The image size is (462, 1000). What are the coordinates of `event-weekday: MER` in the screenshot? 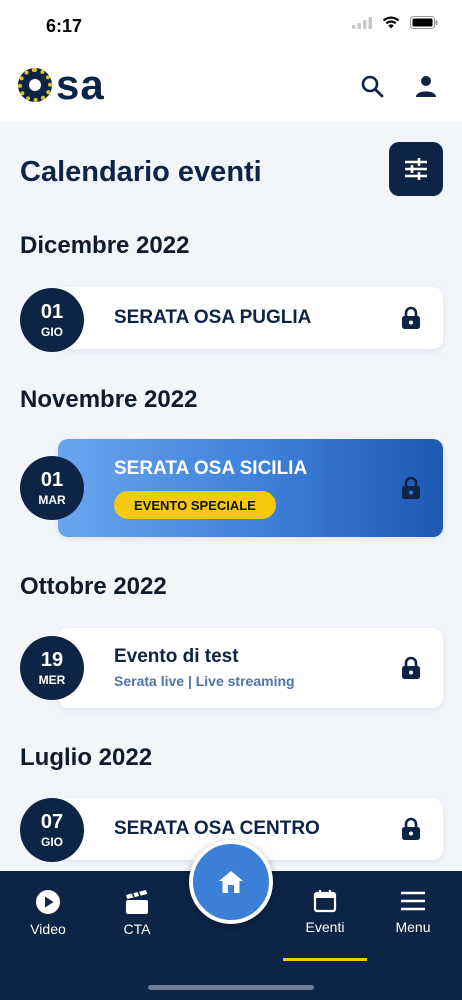 It's located at (52, 680).